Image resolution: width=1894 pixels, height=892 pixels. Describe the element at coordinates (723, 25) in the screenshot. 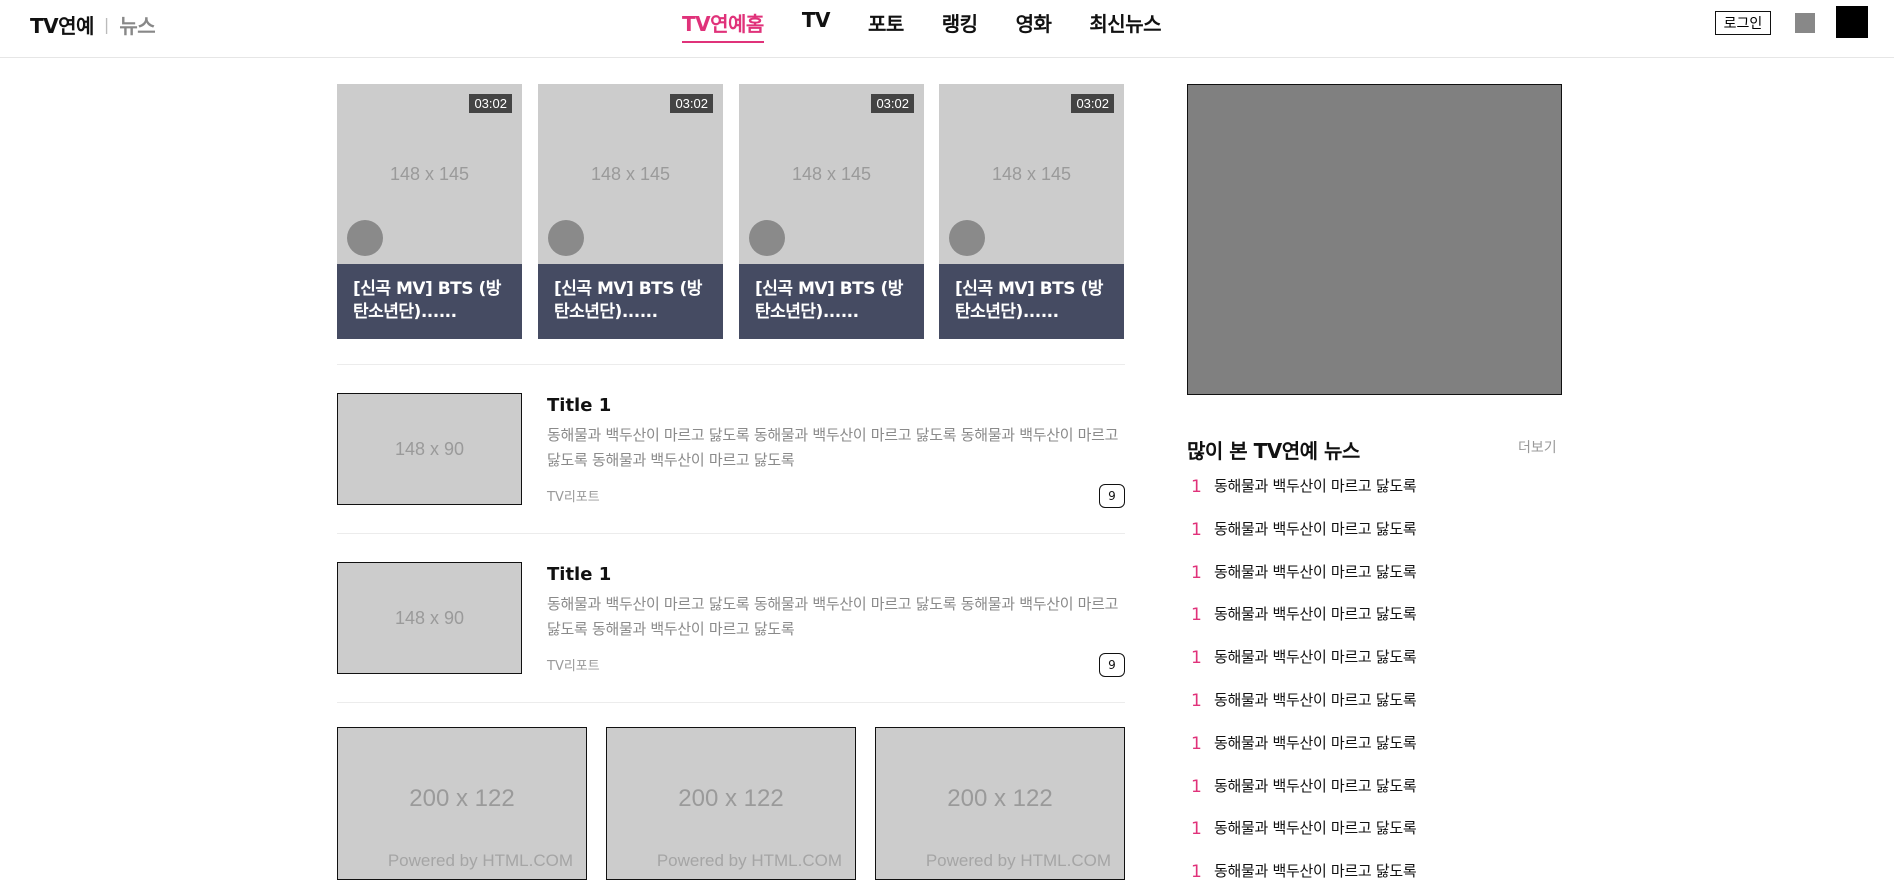

I see `nav-item-tv-home: TV연예홈` at that location.